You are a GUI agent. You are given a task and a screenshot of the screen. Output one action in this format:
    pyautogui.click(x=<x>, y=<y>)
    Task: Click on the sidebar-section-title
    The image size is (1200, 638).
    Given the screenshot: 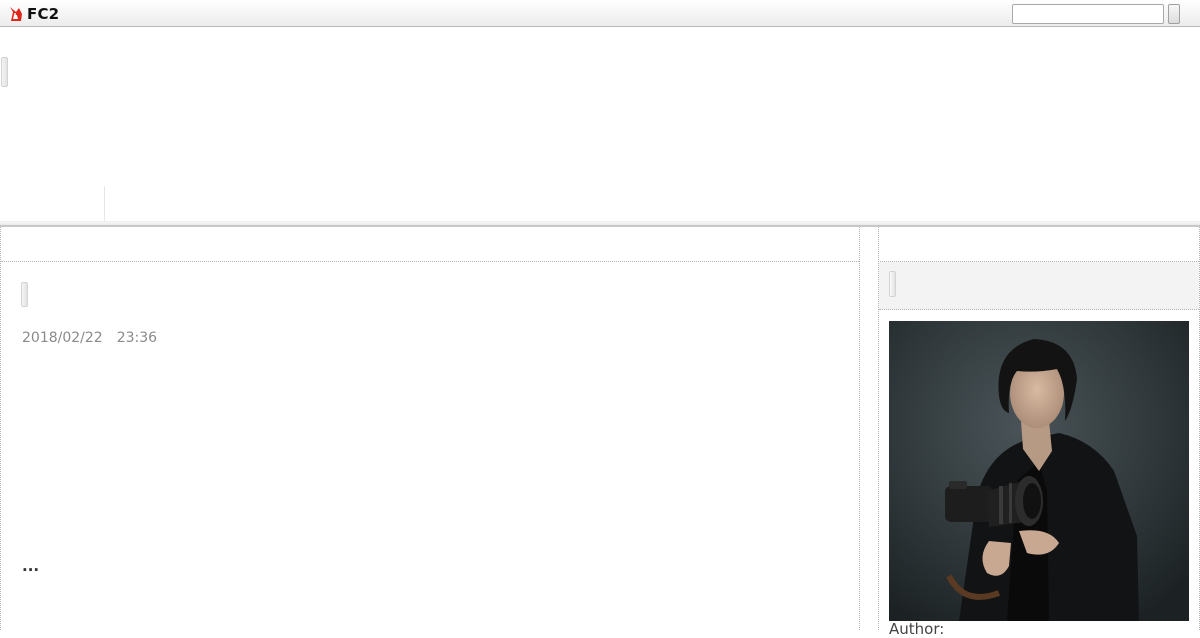 What is the action you would take?
    pyautogui.click(x=892, y=284)
    